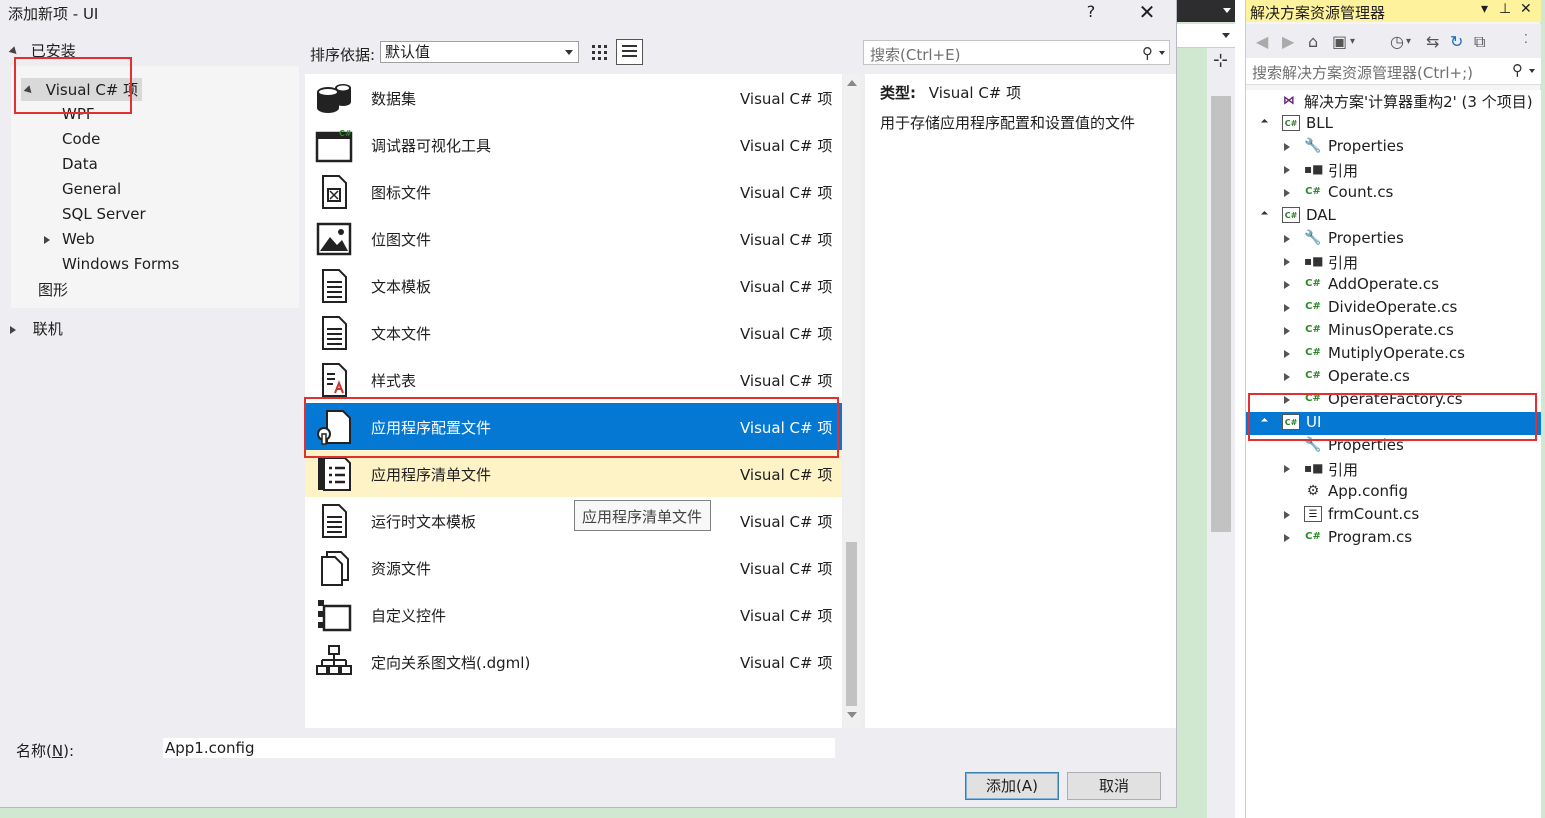 The image size is (1545, 818). I want to click on list-item-dataset: 数据集 Visual C# 项, so click(573, 97).